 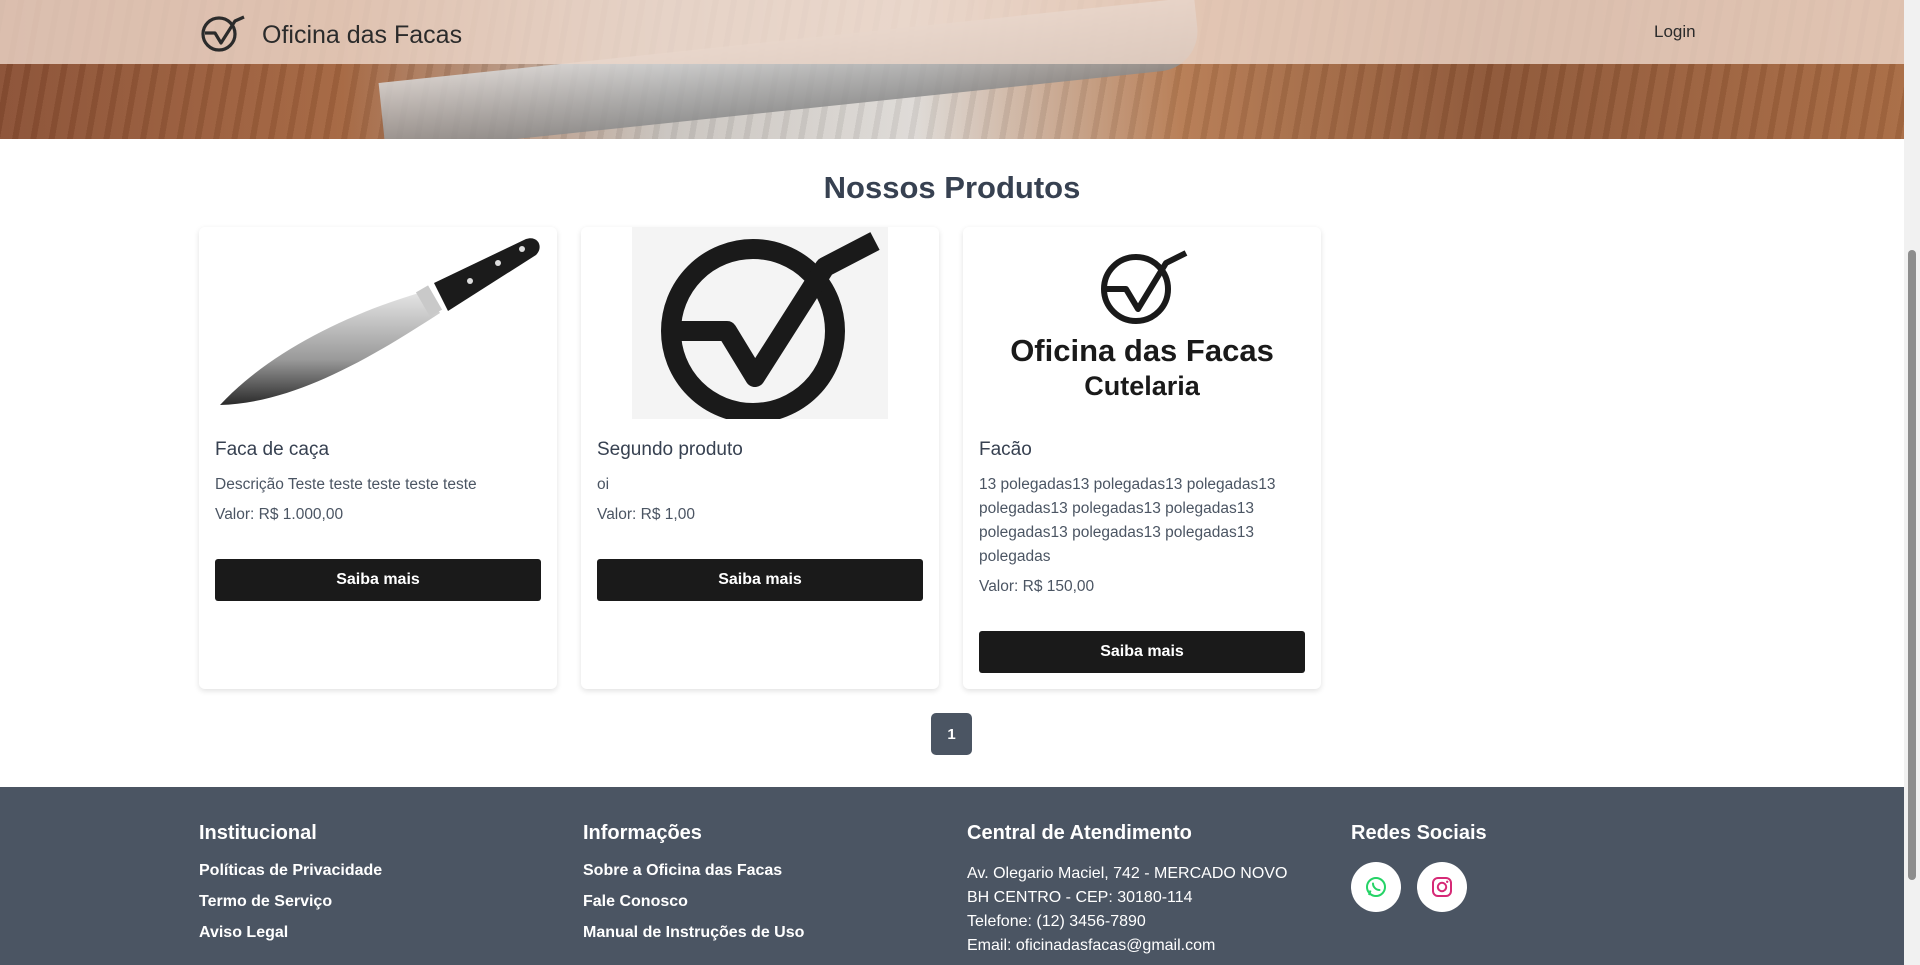 I want to click on footer-heading: Institucional, so click(x=258, y=833).